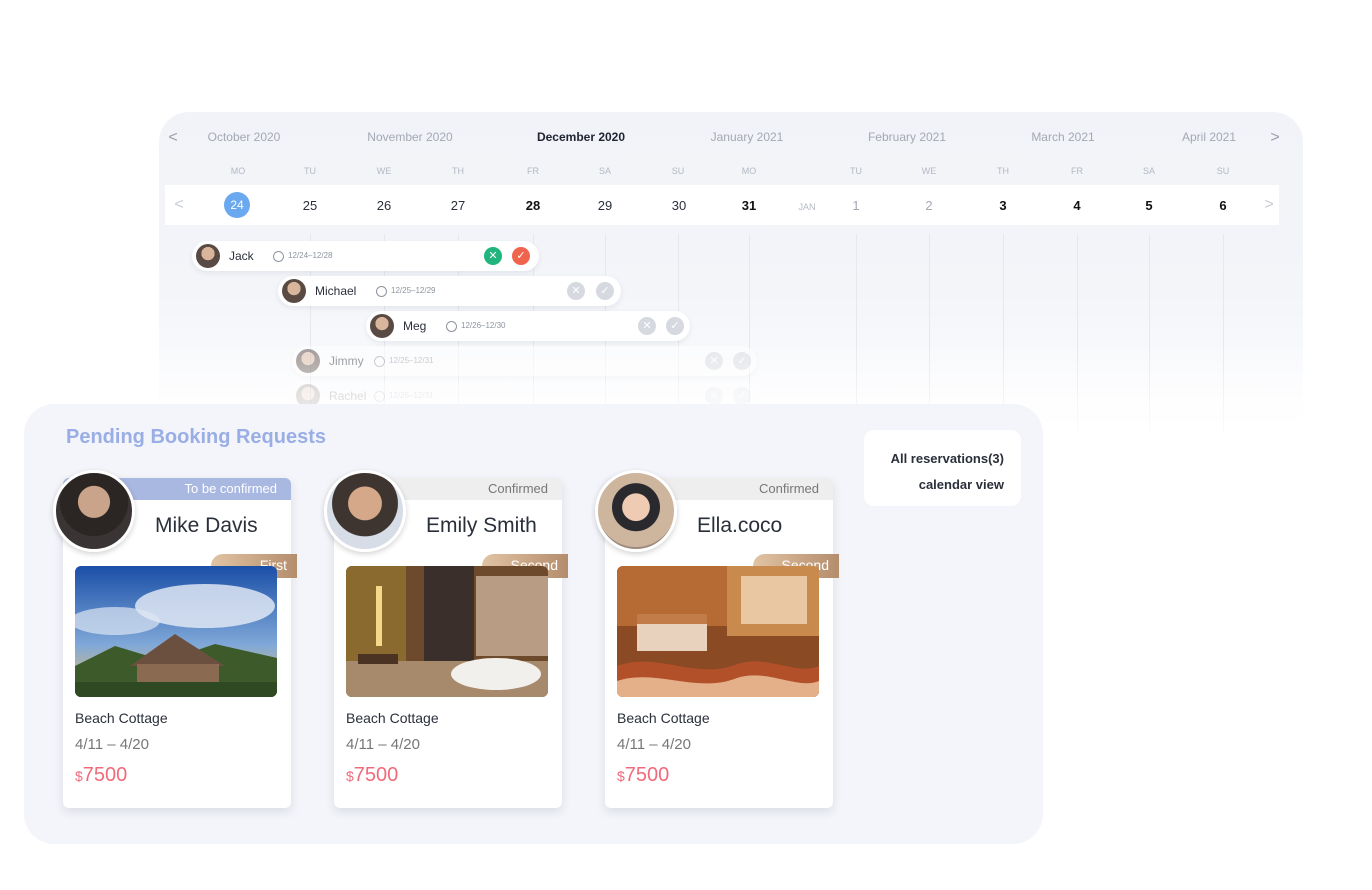  Describe the element at coordinates (524, 361) in the screenshot. I see `booking-bar: Jimmy 12/25–12/31 ✕ ✓` at that location.